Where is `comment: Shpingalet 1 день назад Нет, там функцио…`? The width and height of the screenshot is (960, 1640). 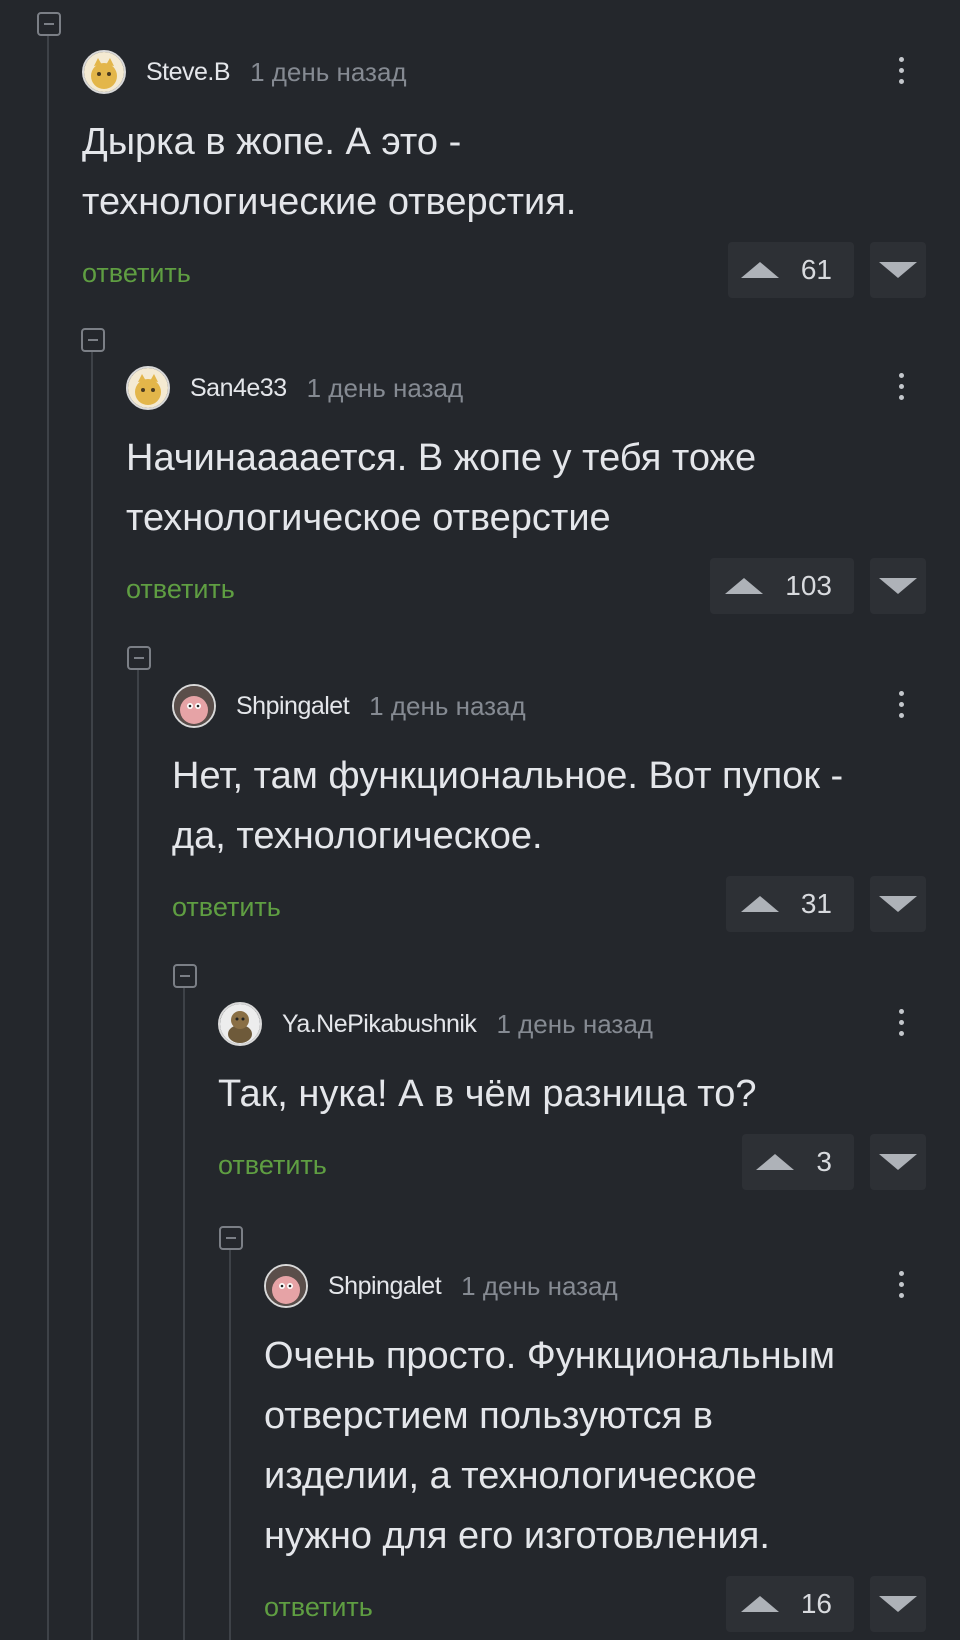 comment: Shpingalet 1 день назад Нет, там функцио… is located at coordinates (566, 812).